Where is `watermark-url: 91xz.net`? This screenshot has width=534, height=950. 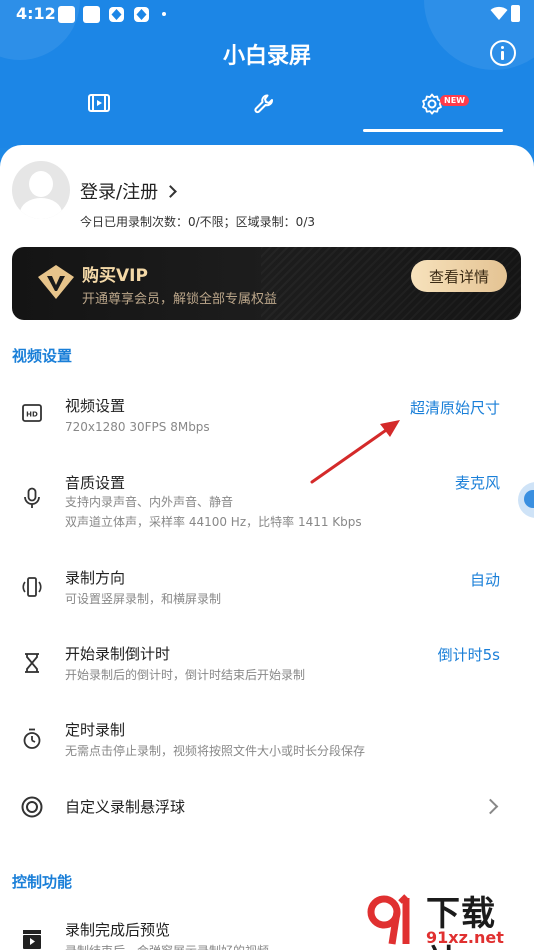 watermark-url: 91xz.net is located at coordinates (465, 937).